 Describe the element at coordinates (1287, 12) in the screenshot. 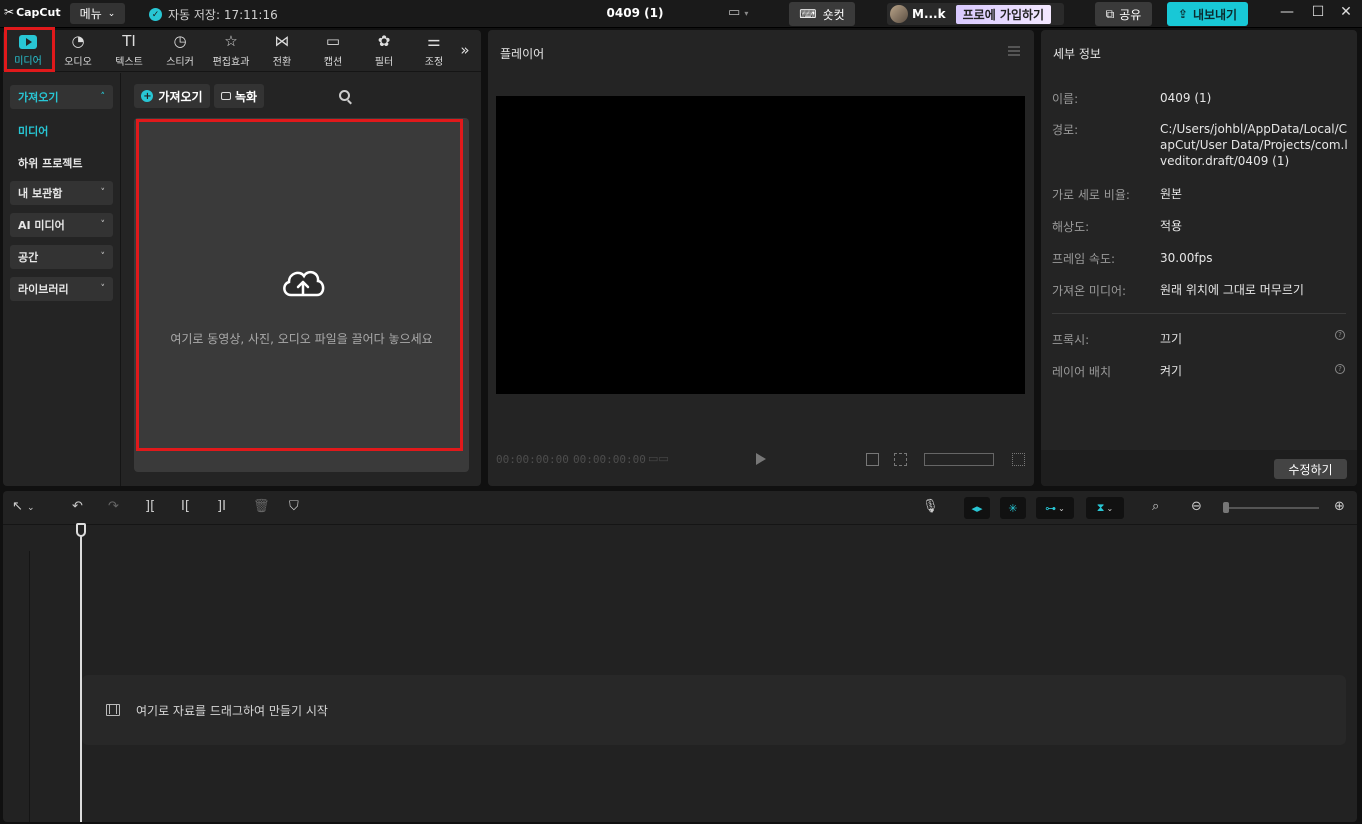

I see `minimize-icon: —` at that location.